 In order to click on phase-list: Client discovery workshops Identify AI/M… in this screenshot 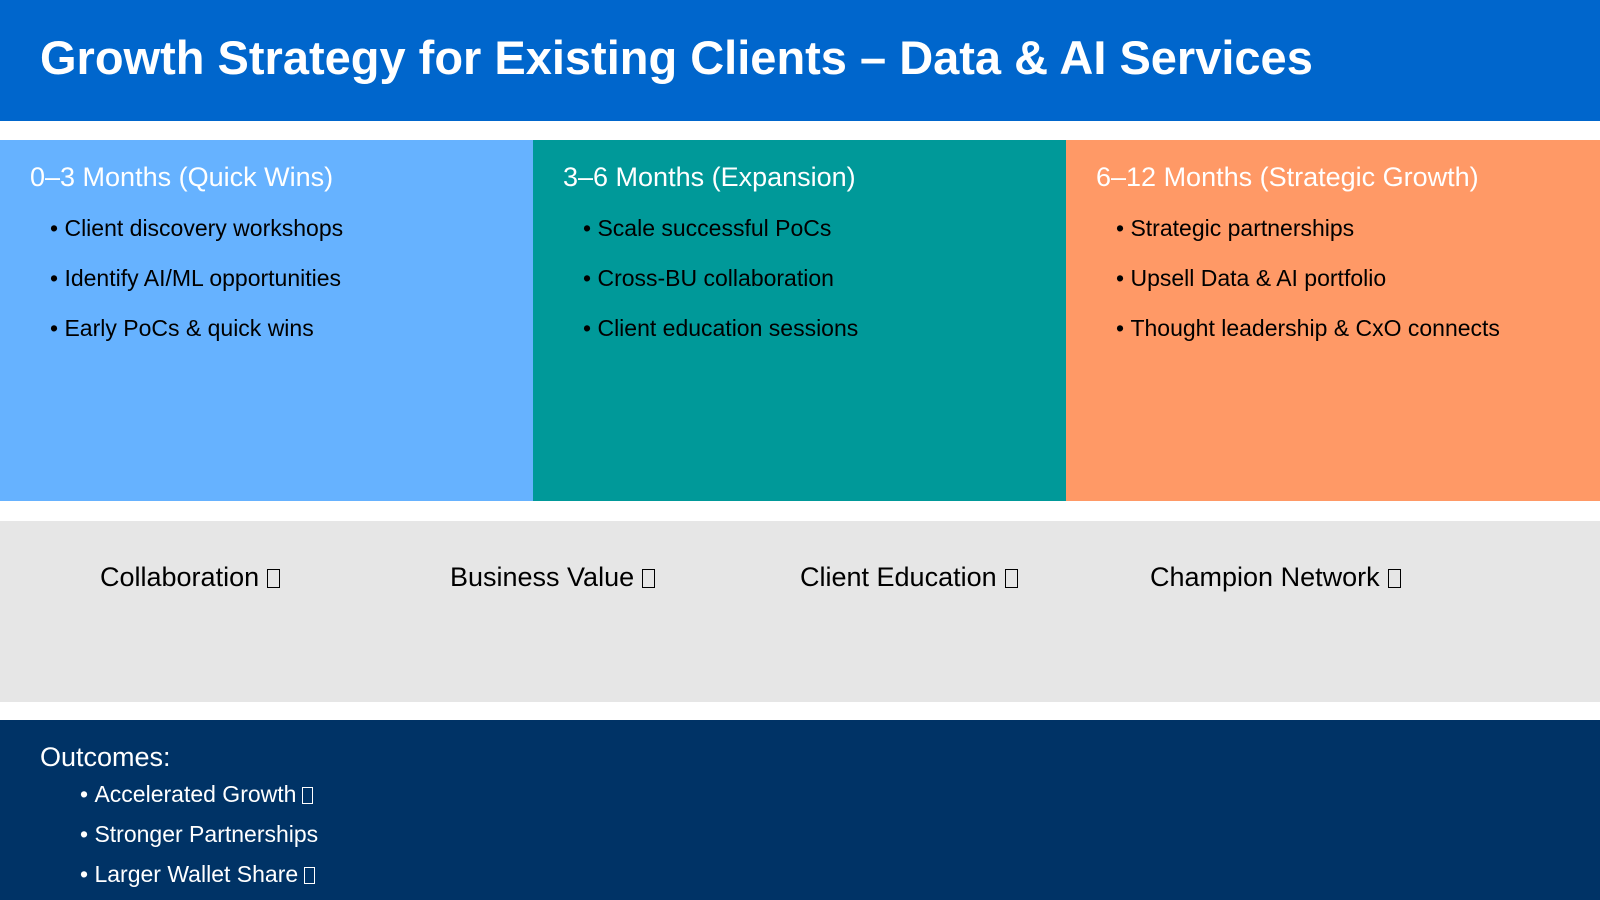, I will do `click(281, 278)`.